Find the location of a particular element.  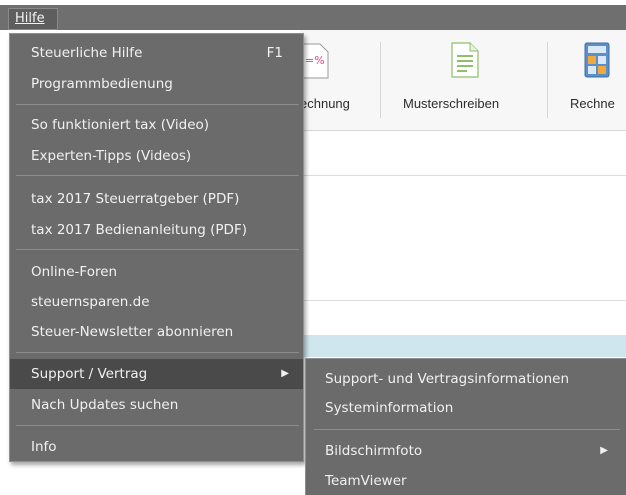

menu-item-newsletter: Steuer-Newsletter abonnieren is located at coordinates (156, 332).